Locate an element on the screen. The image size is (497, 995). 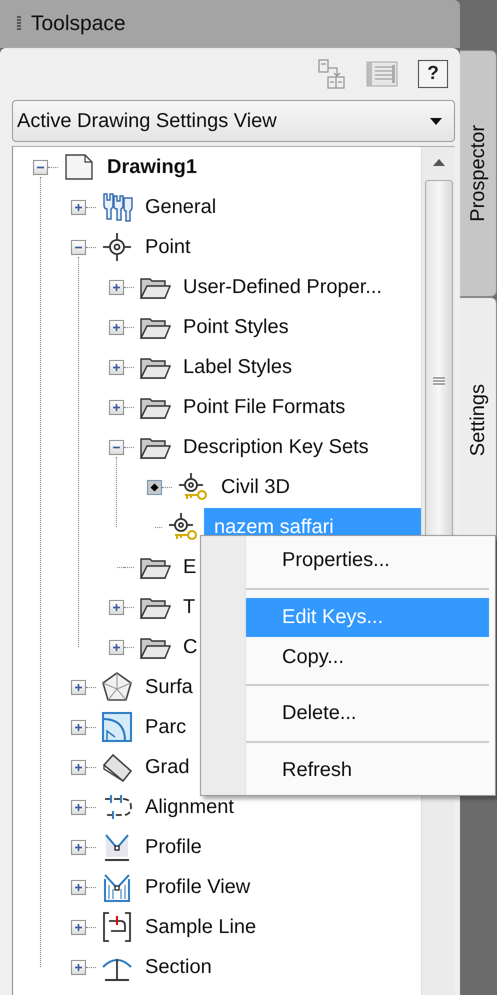
tools-icon is located at coordinates (117, 207).